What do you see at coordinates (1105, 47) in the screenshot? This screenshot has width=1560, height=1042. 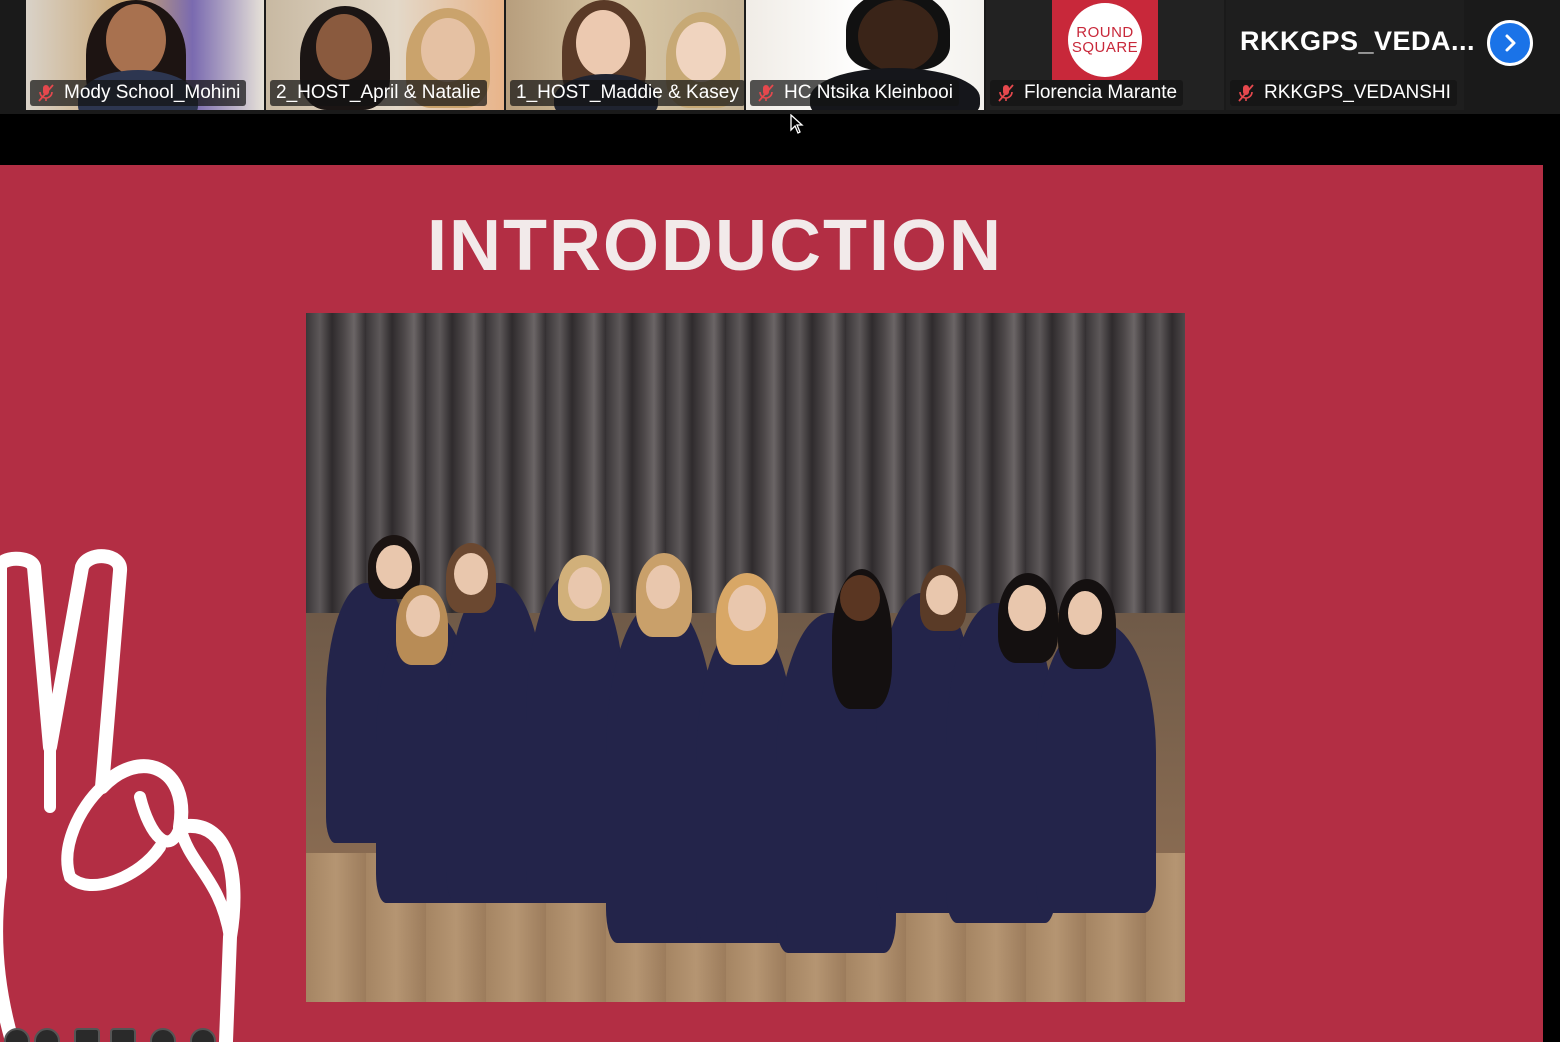 I see `logo-text-line2: SQUARE` at bounding box center [1105, 47].